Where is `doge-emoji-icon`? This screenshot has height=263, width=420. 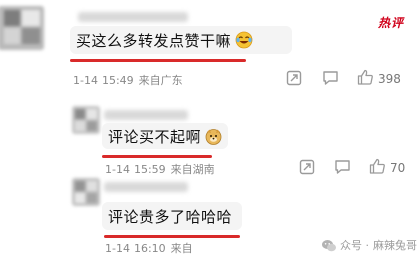 doge-emoji-icon is located at coordinates (213, 136).